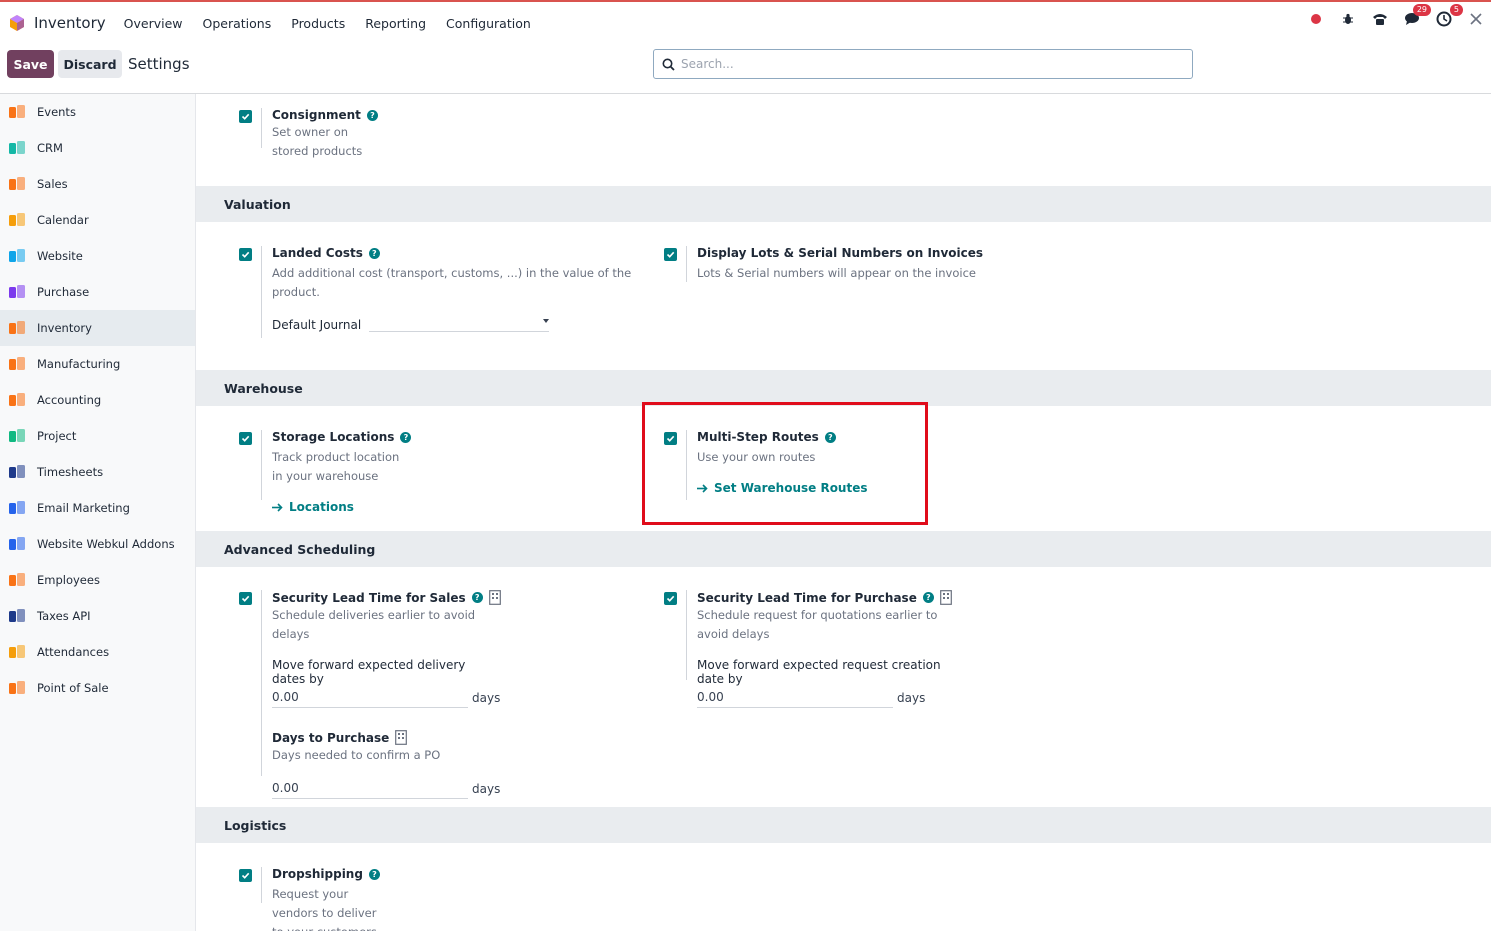 This screenshot has width=1491, height=931. Describe the element at coordinates (17, 580) in the screenshot. I see `employees-icon` at that location.